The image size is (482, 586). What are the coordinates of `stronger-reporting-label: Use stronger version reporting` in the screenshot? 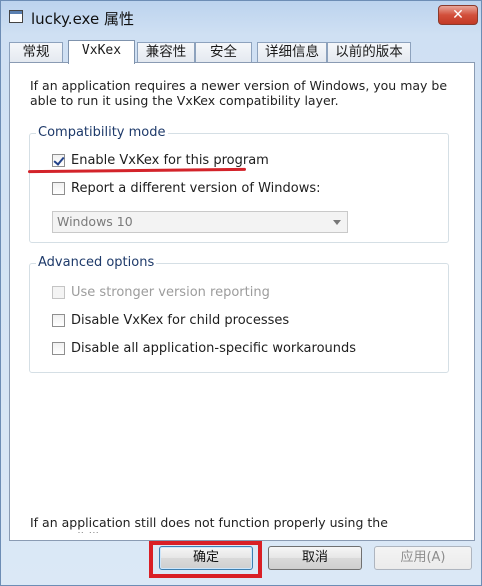 It's located at (170, 292).